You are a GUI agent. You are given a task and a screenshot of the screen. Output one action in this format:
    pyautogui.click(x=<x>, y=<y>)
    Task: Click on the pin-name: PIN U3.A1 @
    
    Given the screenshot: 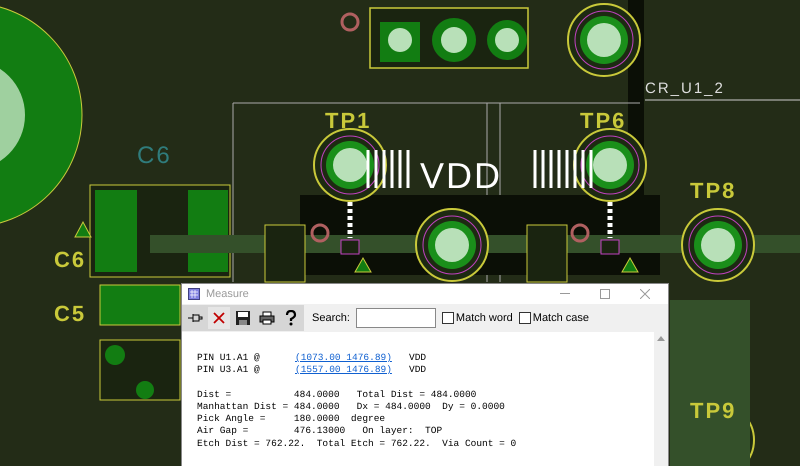 What is the action you would take?
    pyautogui.click(x=229, y=370)
    